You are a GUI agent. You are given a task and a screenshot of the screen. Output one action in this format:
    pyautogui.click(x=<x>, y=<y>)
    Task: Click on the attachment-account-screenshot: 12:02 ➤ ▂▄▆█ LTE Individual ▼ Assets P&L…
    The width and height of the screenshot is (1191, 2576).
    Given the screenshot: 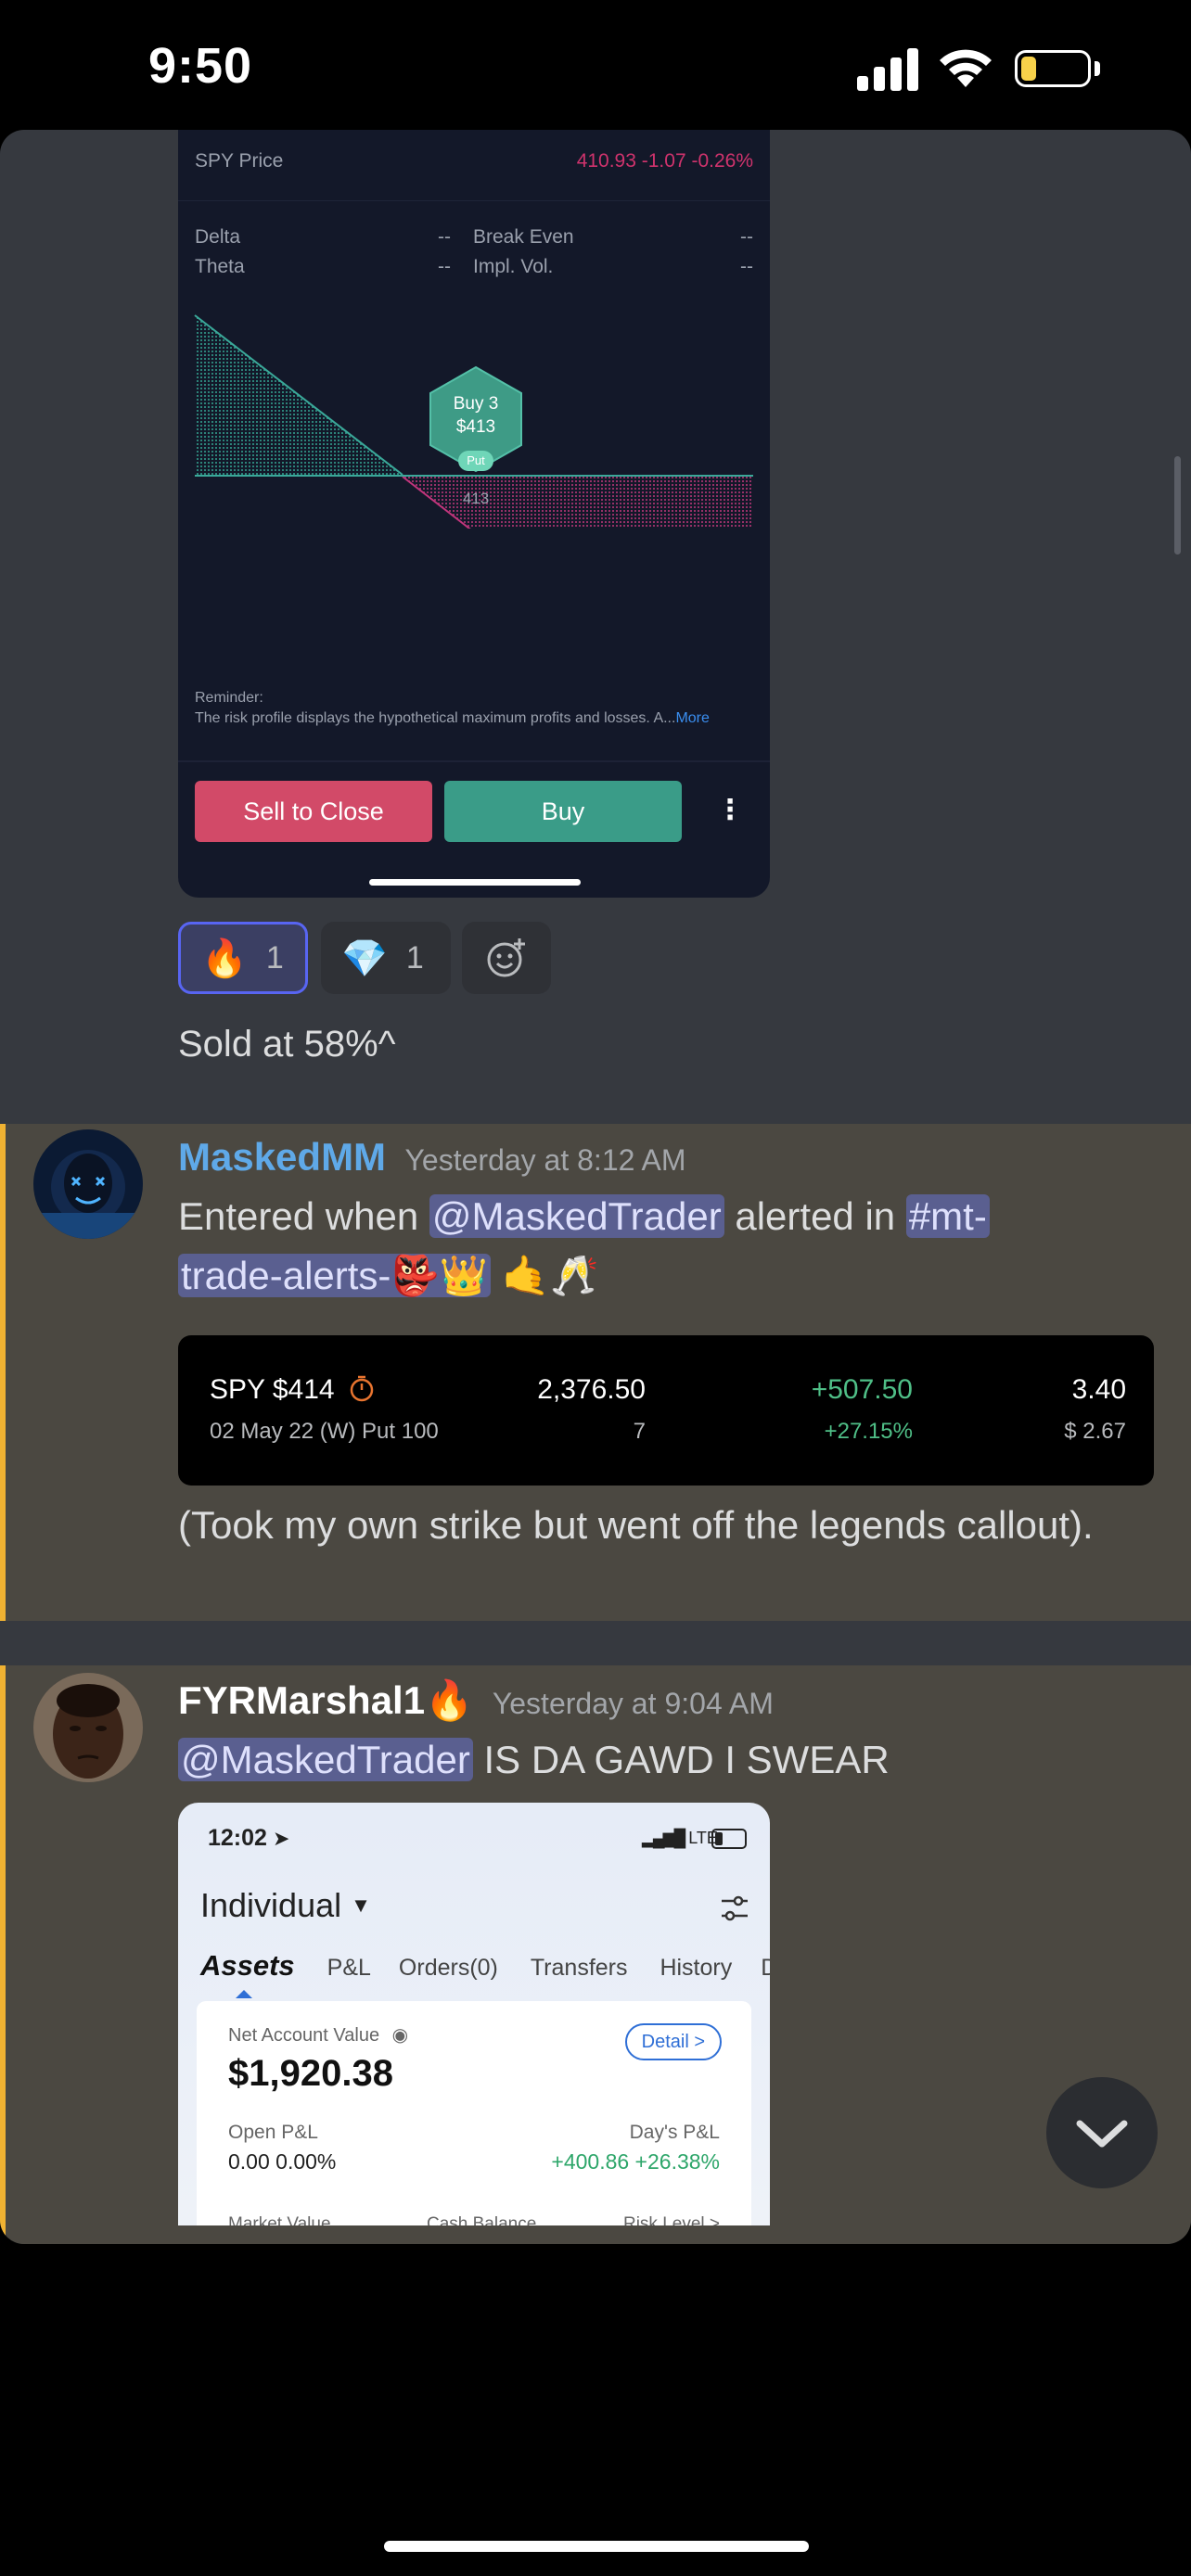 What is the action you would take?
    pyautogui.click(x=474, y=2014)
    